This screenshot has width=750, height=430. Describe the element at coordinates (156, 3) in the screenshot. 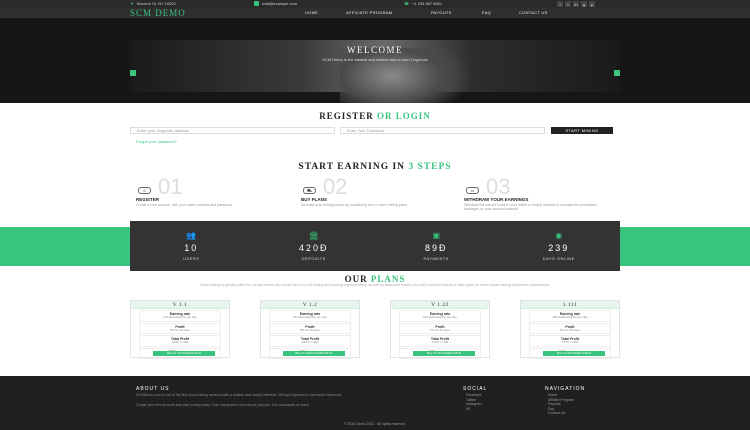

I see `address-text: Broome St, NY 10002` at that location.